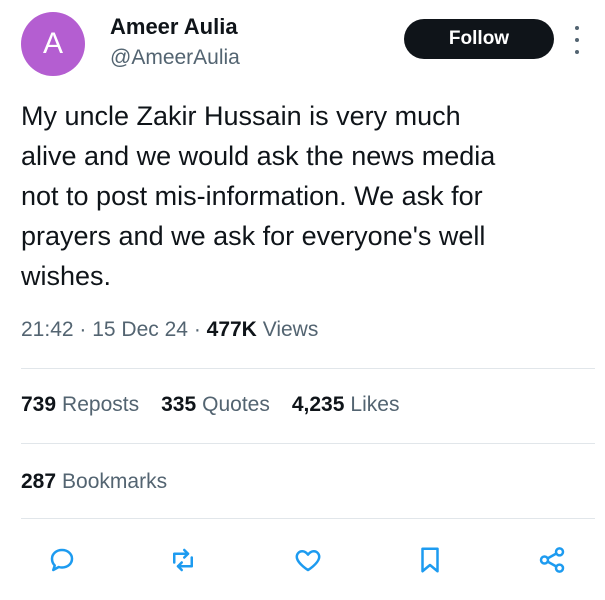  I want to click on tweet-time: 21:42, so click(47, 329).